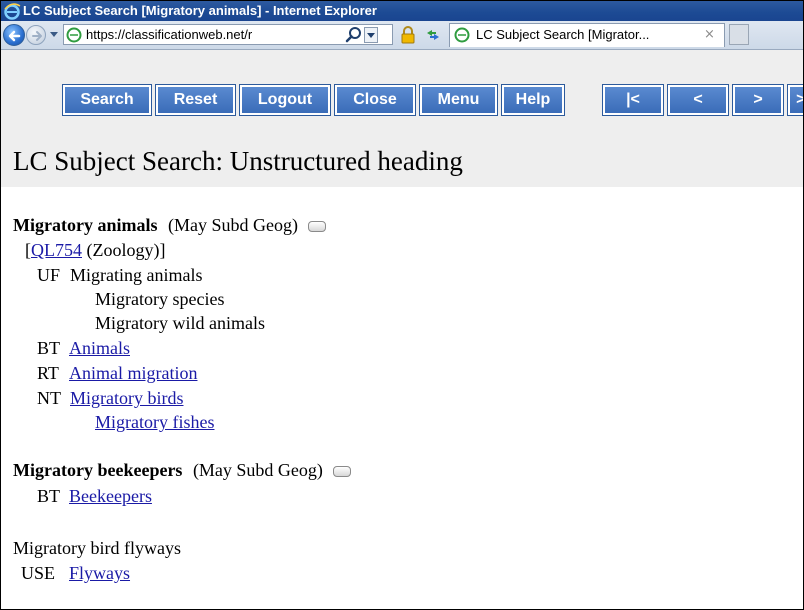 Image resolution: width=804 pixels, height=610 pixels. Describe the element at coordinates (633, 100) in the screenshot. I see `first-page-button: |<` at that location.